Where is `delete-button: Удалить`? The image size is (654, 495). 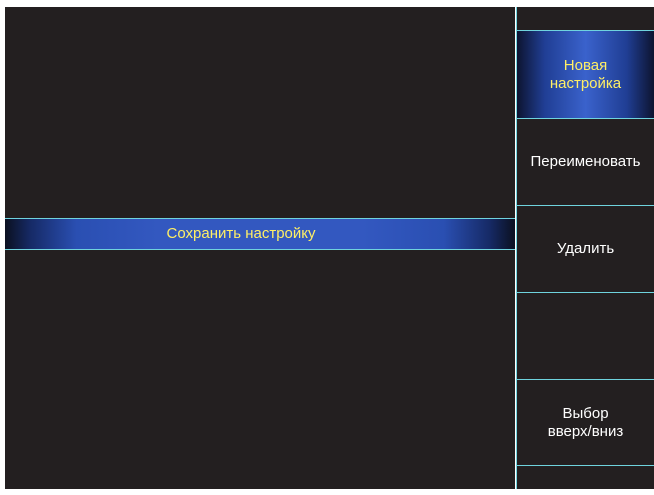 delete-button: Удалить is located at coordinates (585, 248).